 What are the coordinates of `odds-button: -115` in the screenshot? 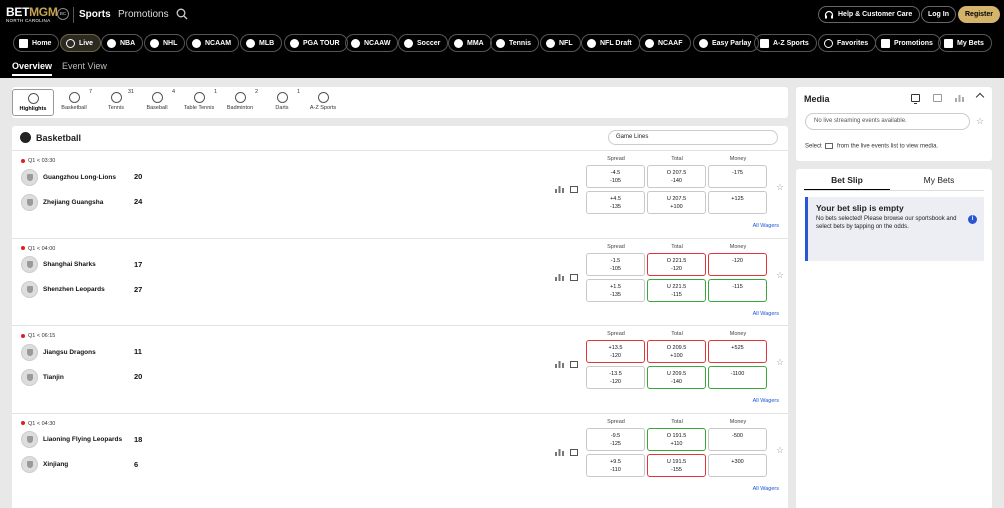 It's located at (737, 290).